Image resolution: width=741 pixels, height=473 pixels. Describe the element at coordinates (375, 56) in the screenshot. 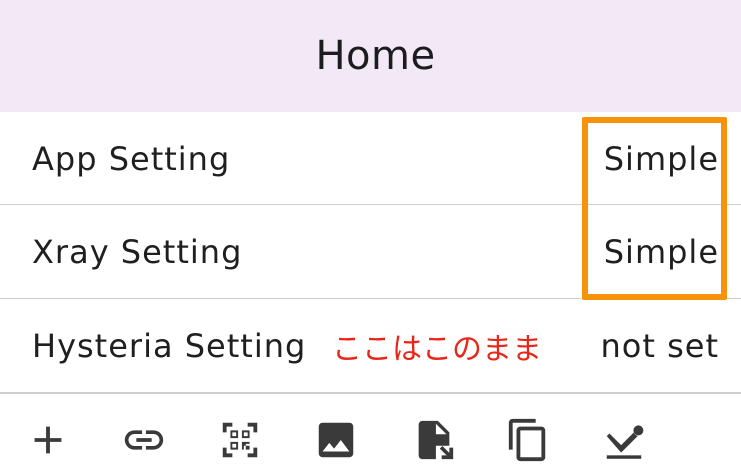

I see `page-title: Home` at that location.